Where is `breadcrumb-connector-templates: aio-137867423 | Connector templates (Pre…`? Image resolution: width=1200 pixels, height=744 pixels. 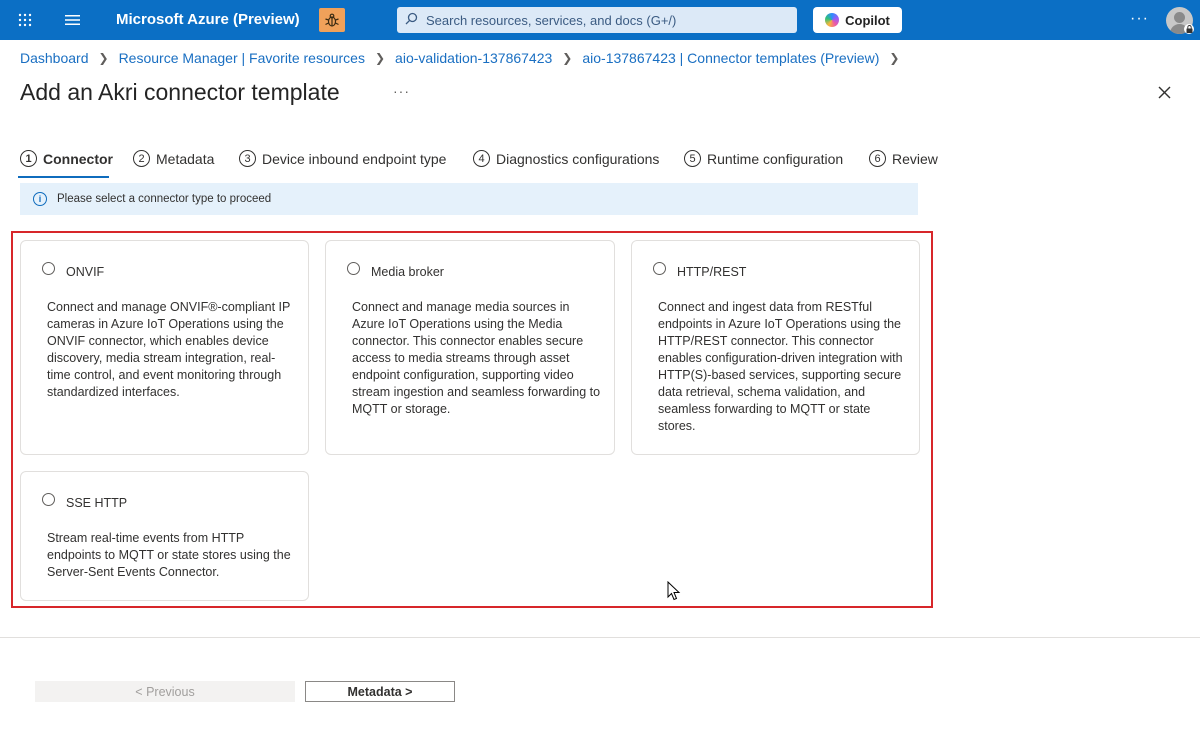 breadcrumb-connector-templates: aio-137867423 | Connector templates (Pre… is located at coordinates (730, 58).